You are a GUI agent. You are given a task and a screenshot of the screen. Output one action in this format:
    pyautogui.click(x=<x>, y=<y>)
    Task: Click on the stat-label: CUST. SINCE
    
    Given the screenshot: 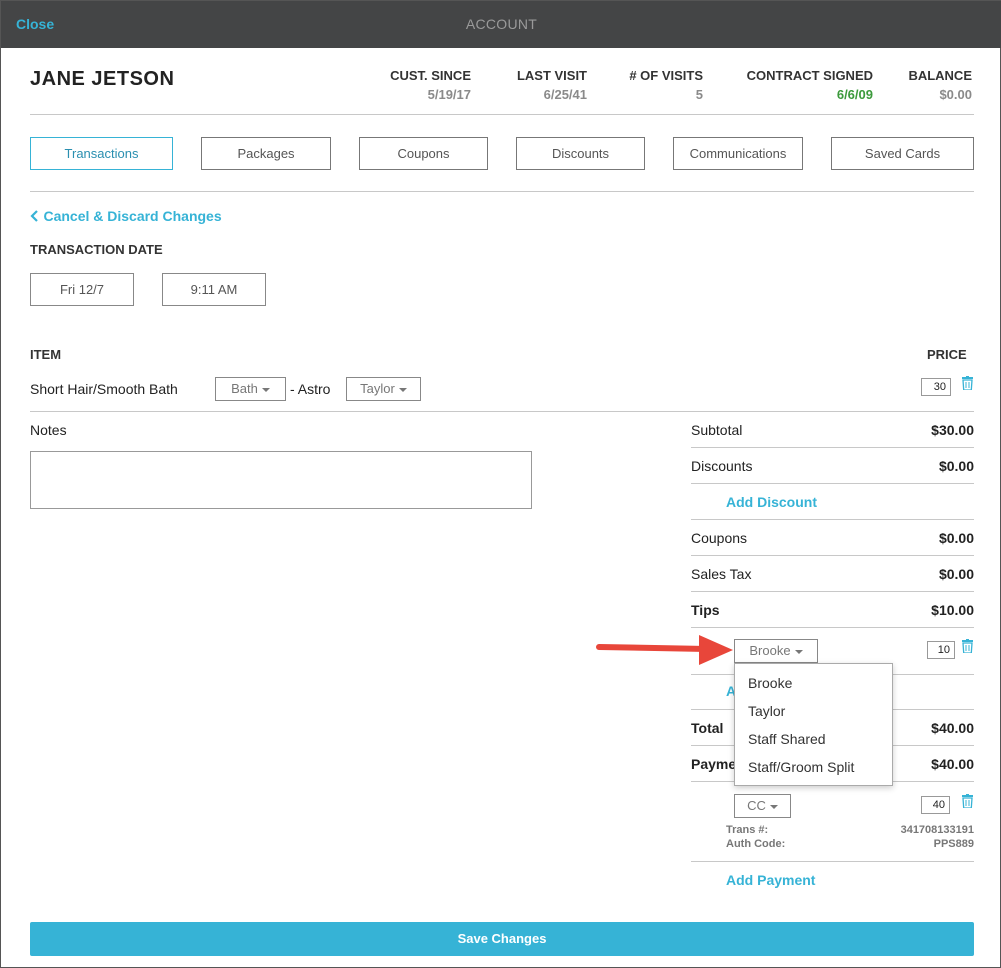 What is the action you would take?
    pyautogui.click(x=430, y=75)
    